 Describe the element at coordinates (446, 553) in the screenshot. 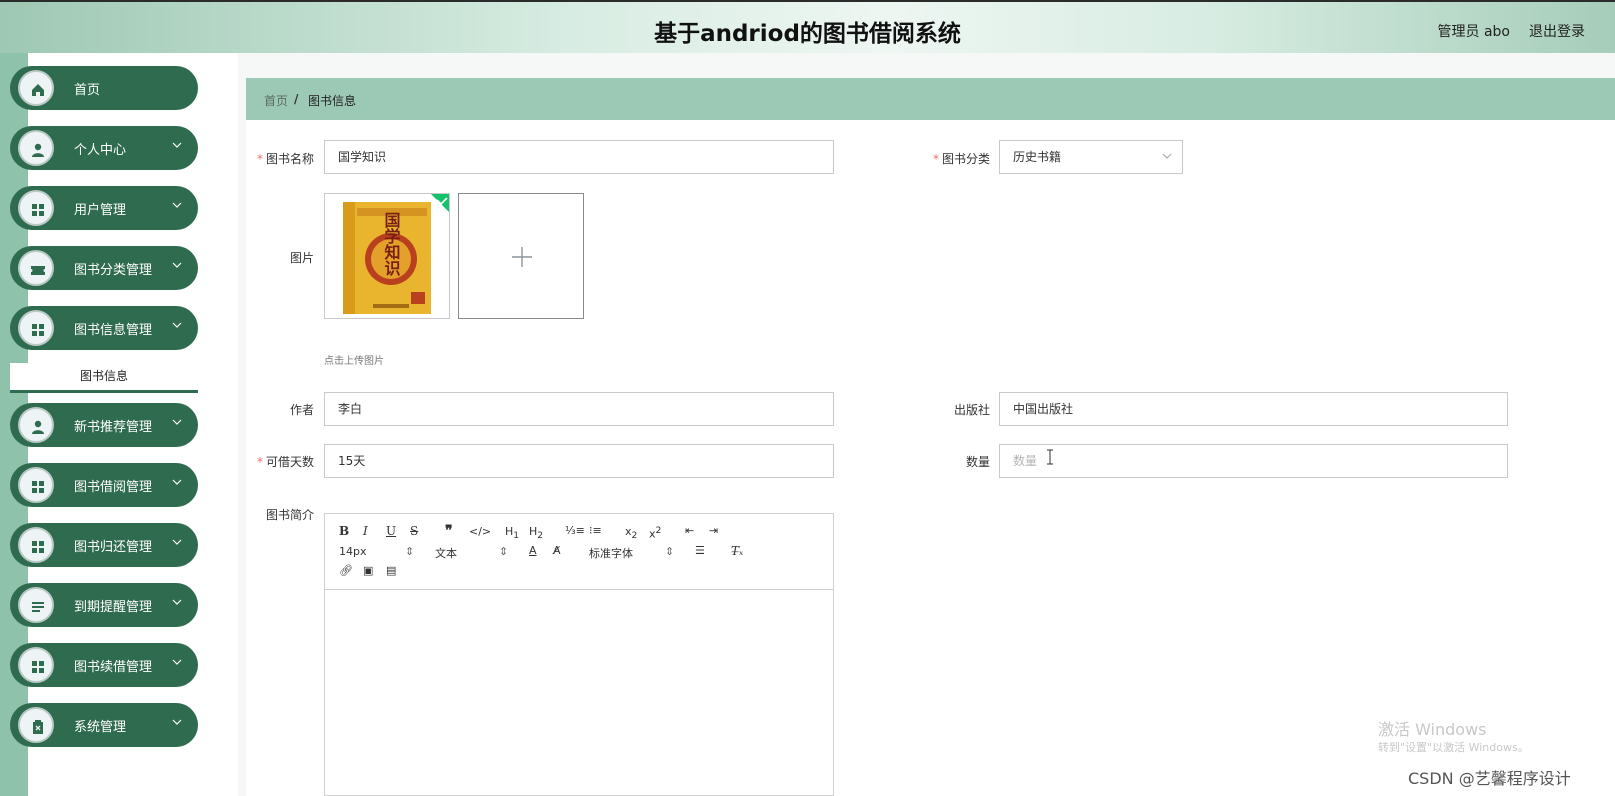

I see `text-type-select: 文本` at that location.